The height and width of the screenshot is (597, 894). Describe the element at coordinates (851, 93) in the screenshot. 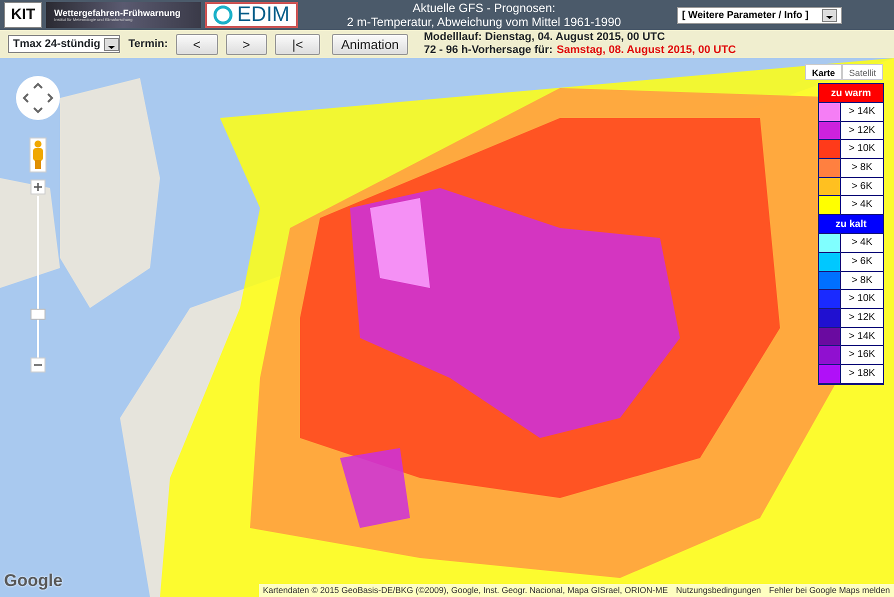

I see `legend-heading: zu warm` at that location.